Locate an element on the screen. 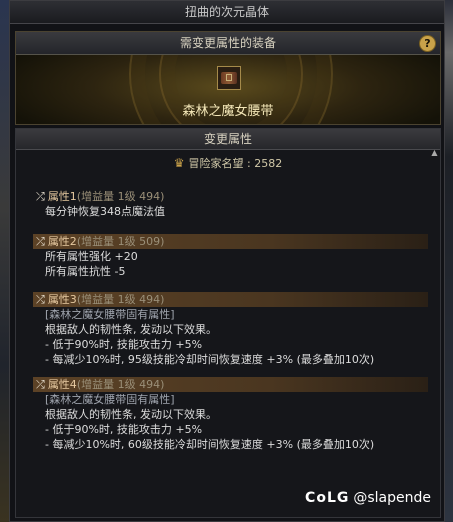 The image size is (453, 522). watermark-handle: @slapende is located at coordinates (392, 498).